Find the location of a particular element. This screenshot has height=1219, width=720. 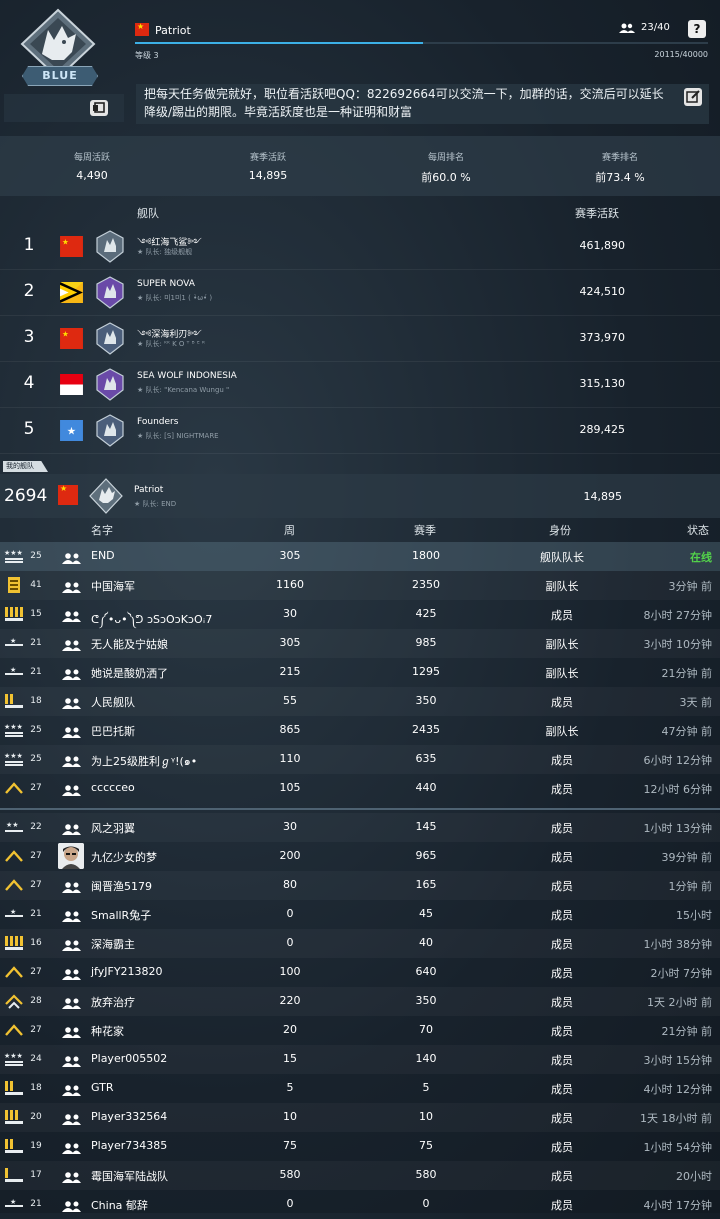

avatar is located at coordinates (71, 856).